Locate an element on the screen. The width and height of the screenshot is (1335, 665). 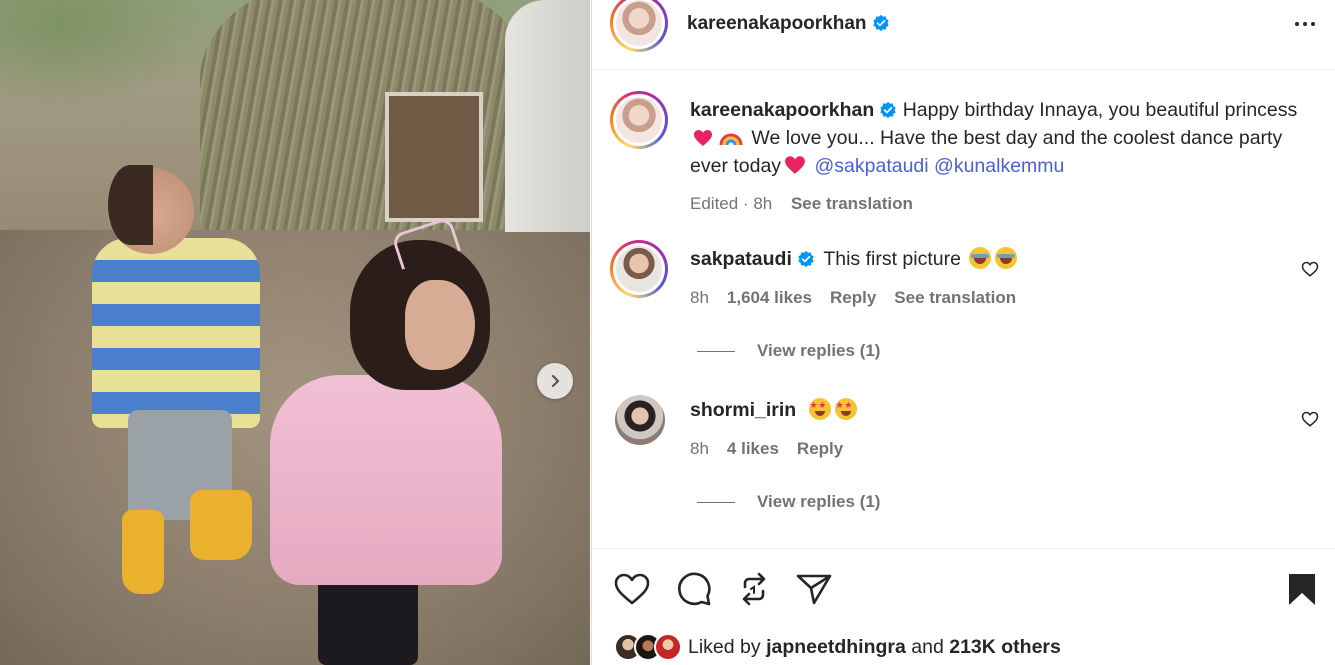
mention-link: @kunalkemmu is located at coordinates (999, 166).